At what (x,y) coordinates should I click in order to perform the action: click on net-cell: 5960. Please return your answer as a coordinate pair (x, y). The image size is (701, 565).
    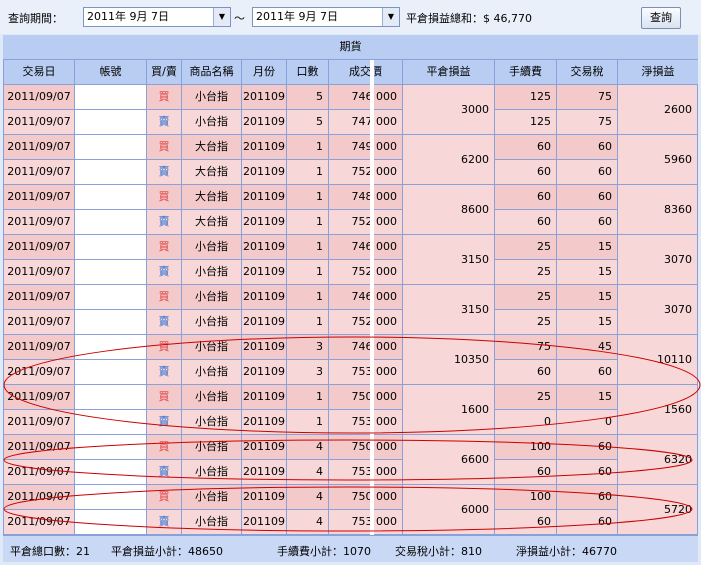
    Looking at the image, I should click on (657, 159).